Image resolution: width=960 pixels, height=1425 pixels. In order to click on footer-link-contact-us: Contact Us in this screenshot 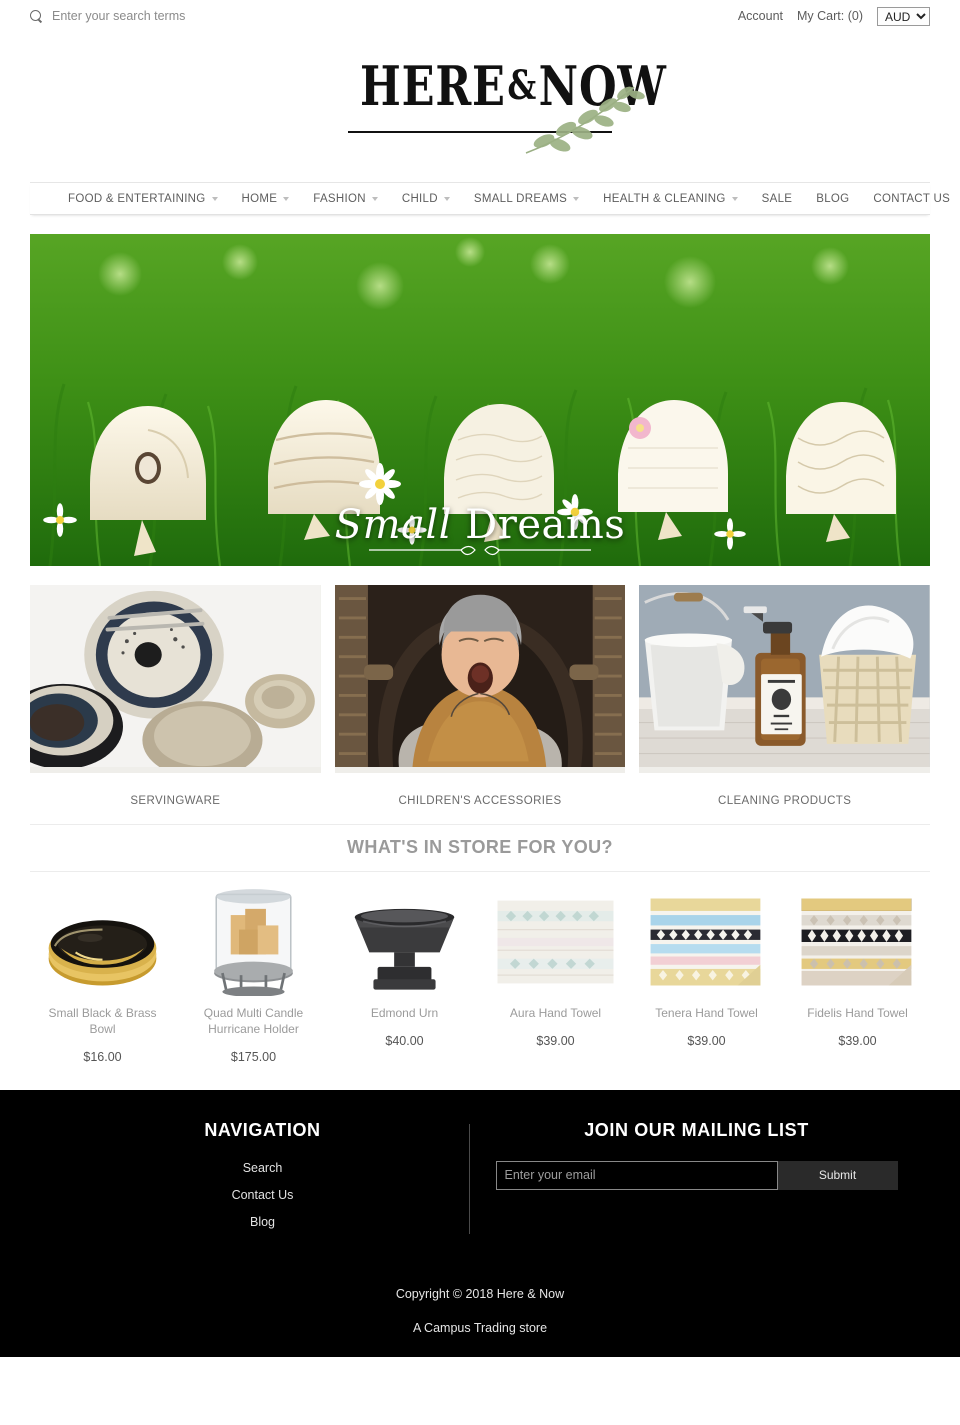, I will do `click(262, 1195)`.